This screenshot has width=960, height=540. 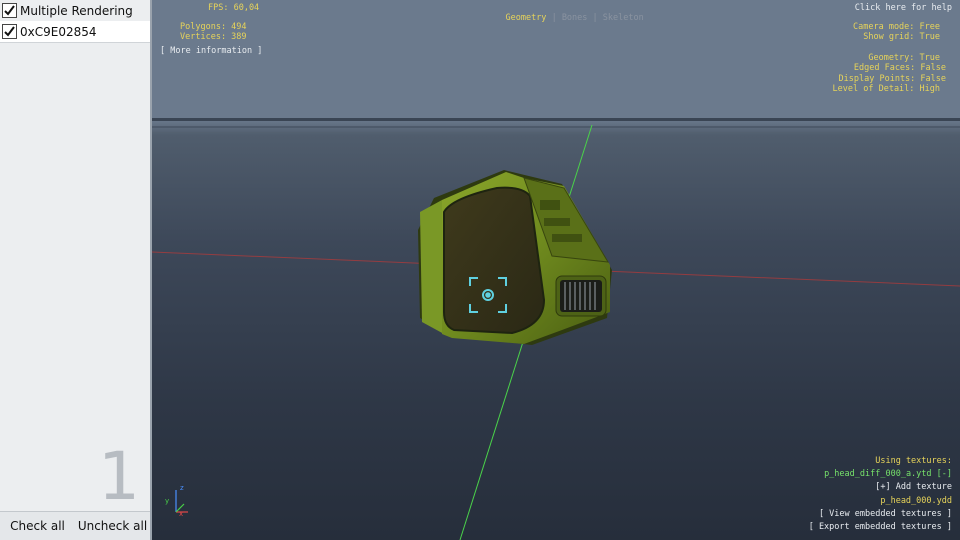 I want to click on svg-text: x, so click(x=181, y=514).